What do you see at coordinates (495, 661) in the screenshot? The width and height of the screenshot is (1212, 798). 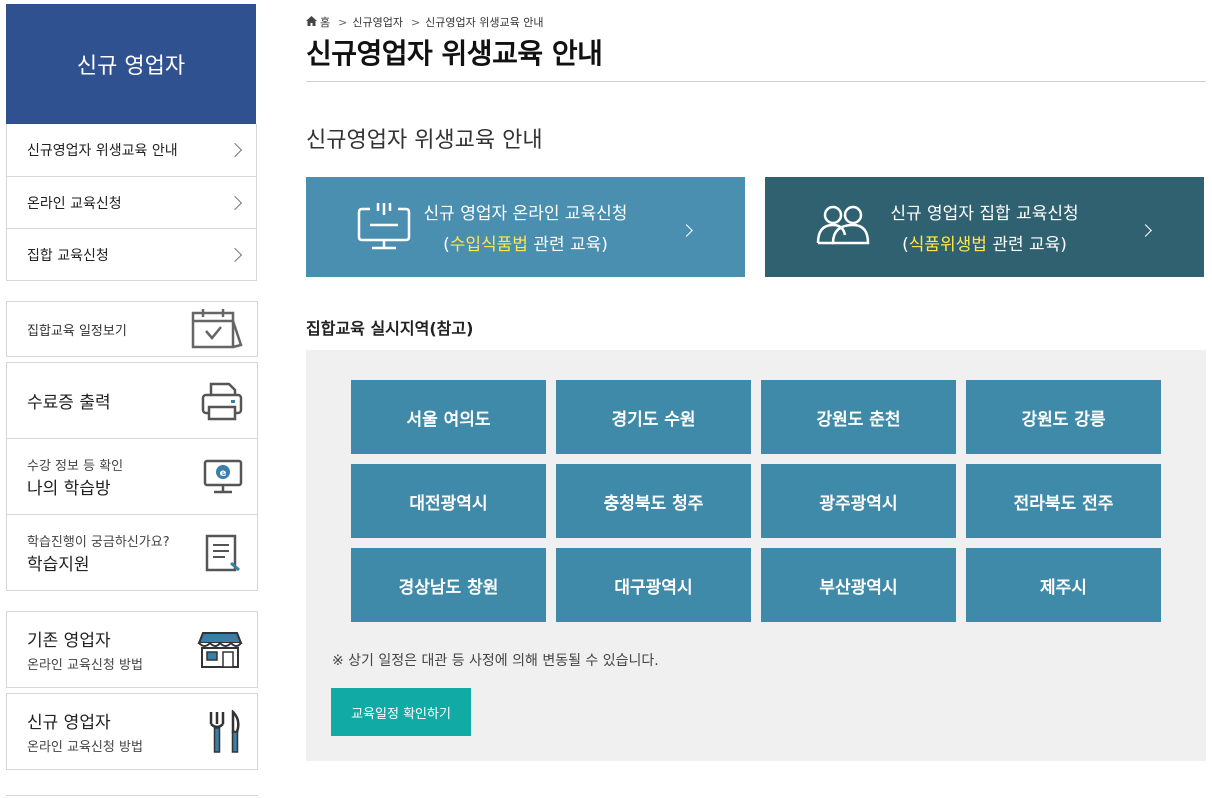 I see `schedule-notice: ※ 상기 일정은 대관 등 사정에 의해 변동될 수 있습니다.` at bounding box center [495, 661].